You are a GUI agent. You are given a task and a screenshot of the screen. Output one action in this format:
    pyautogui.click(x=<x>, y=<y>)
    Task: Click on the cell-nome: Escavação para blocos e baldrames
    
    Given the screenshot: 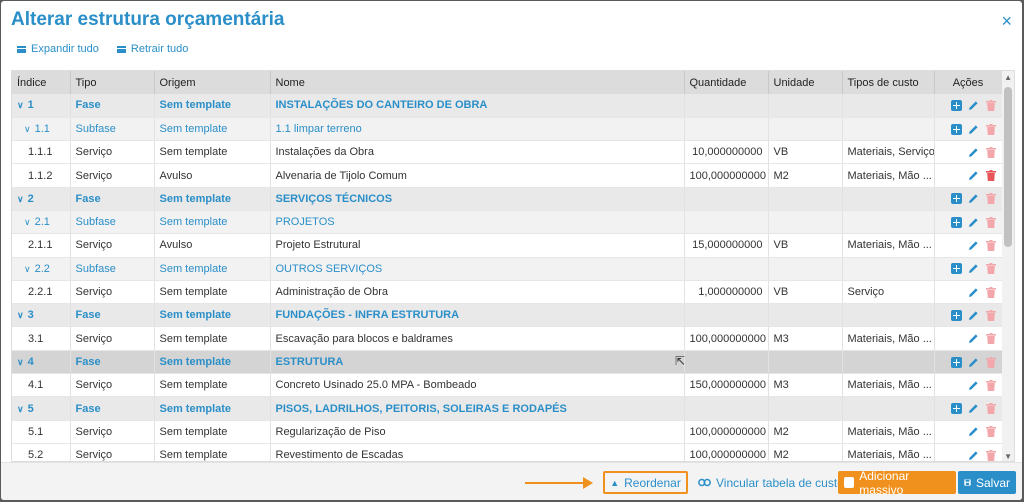 What is the action you would take?
    pyautogui.click(x=477, y=338)
    